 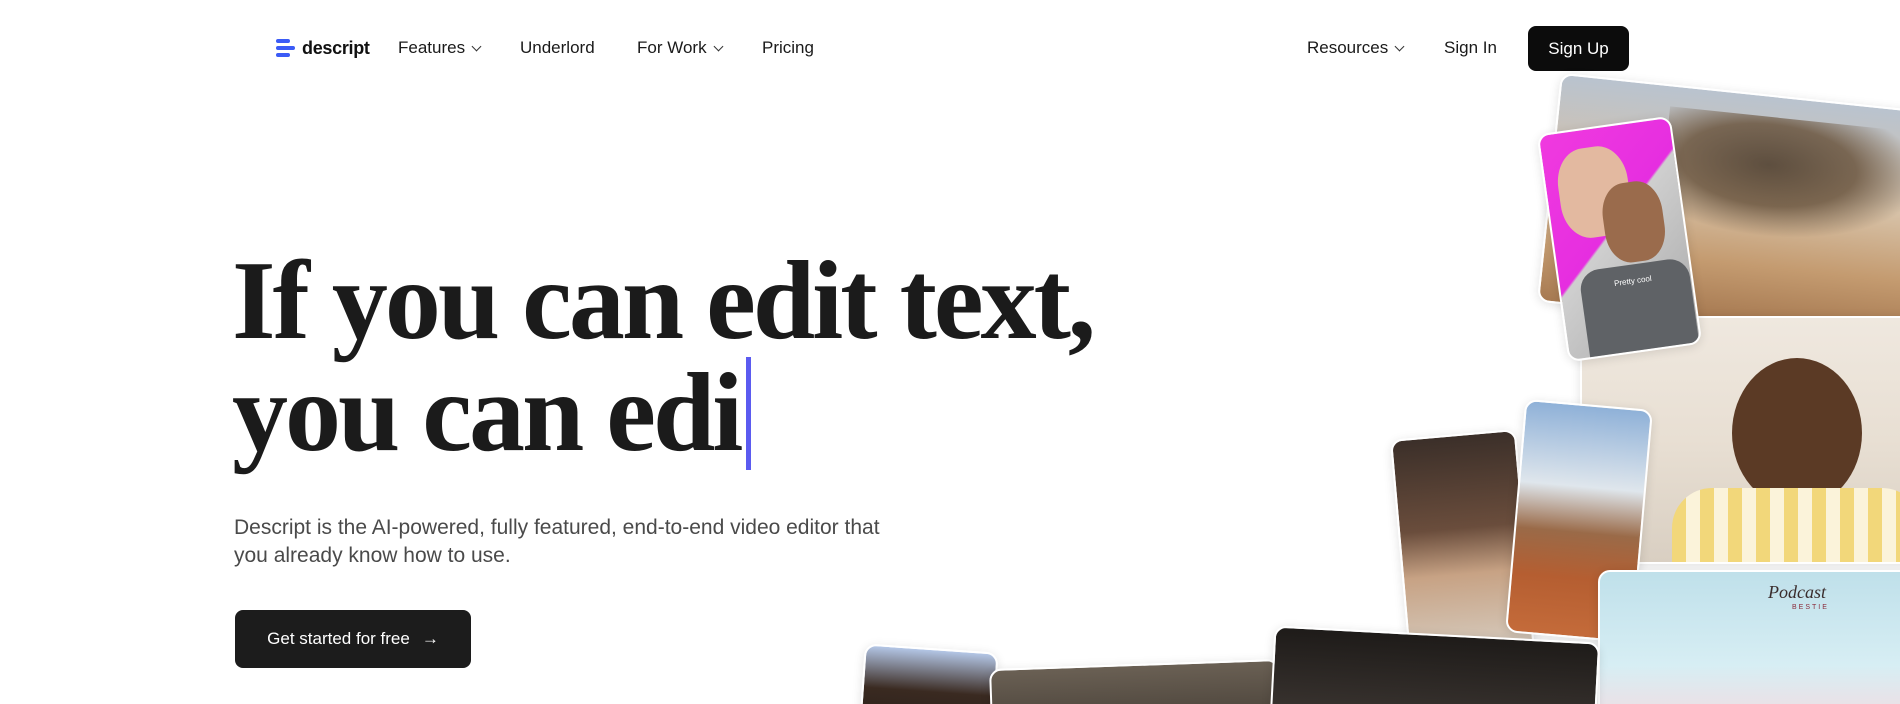 What do you see at coordinates (338, 638) in the screenshot?
I see `get-started-label: Get started for free` at bounding box center [338, 638].